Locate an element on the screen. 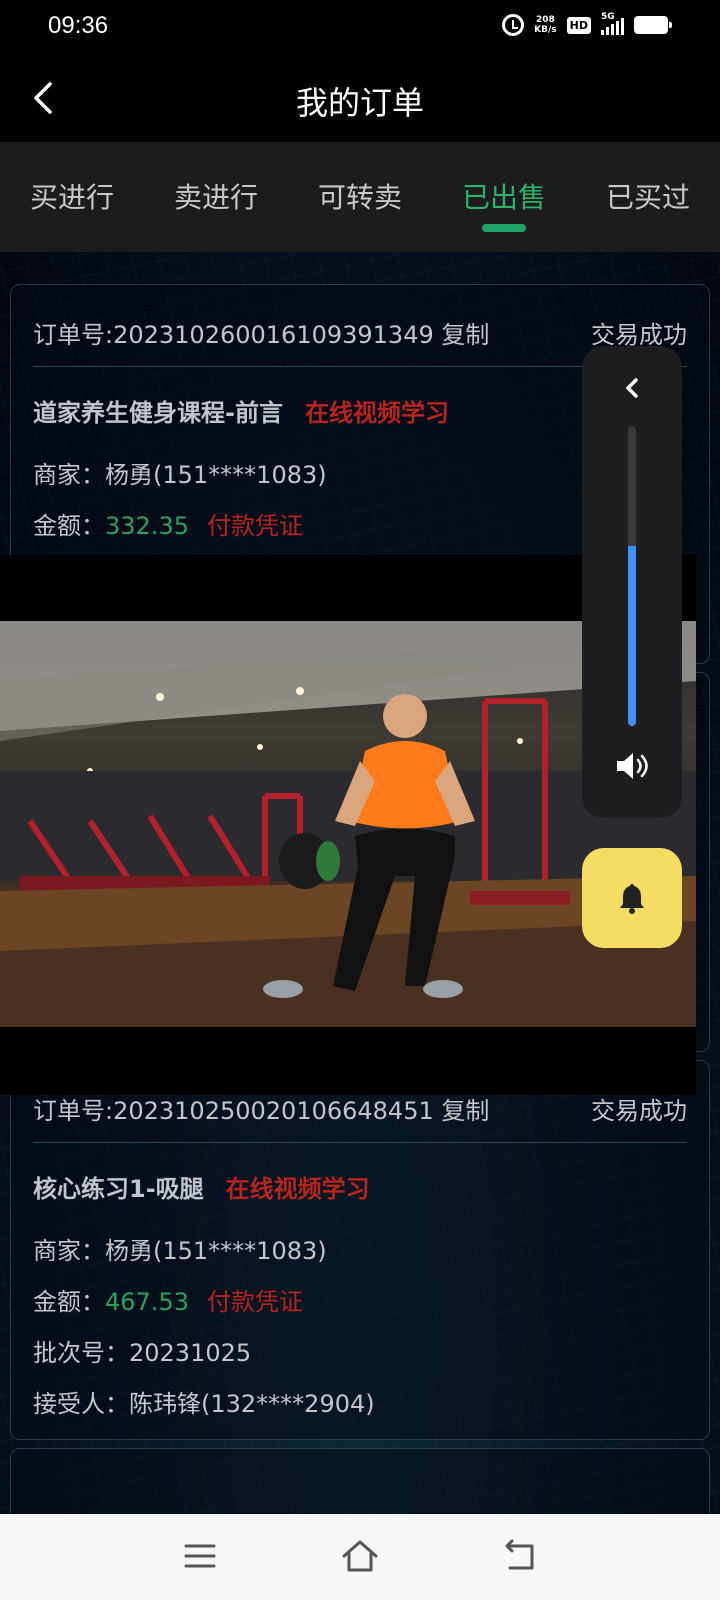 Image resolution: width=720 pixels, height=1600 pixels. volume-panel is located at coordinates (632, 582).